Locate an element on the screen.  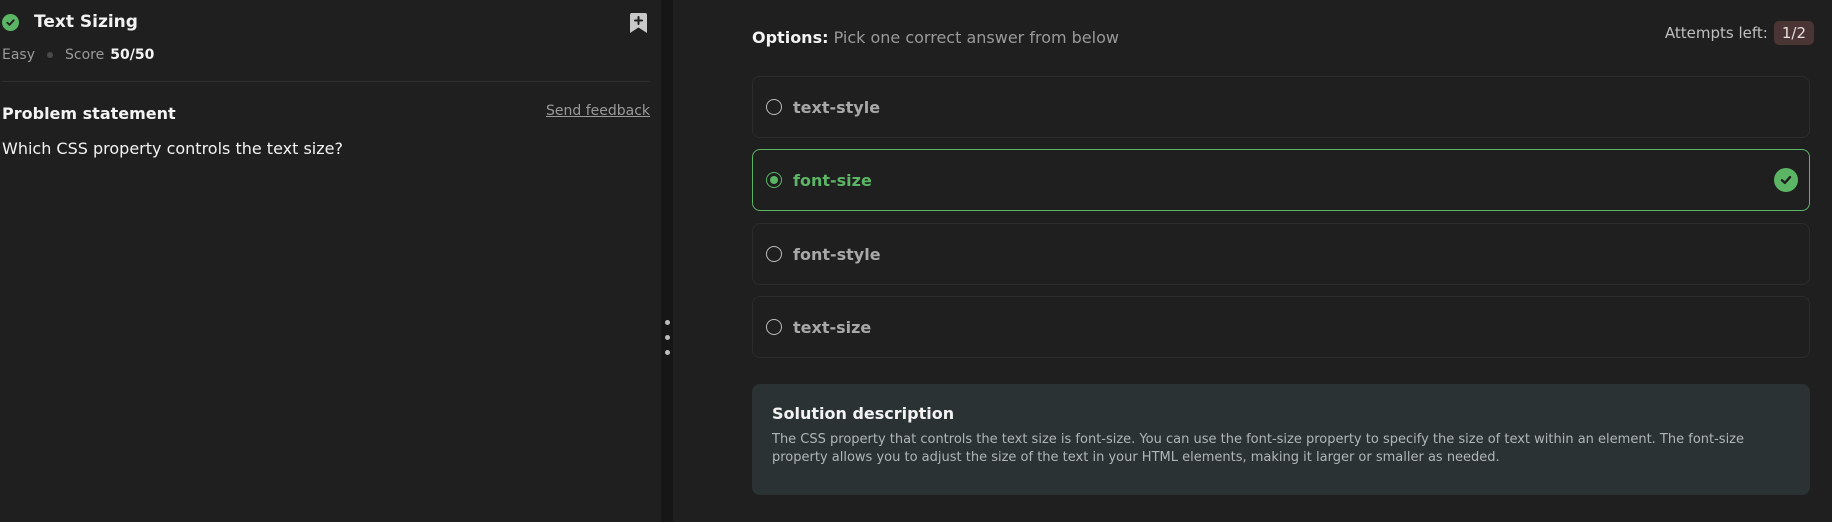
problem-title: Text Sizing is located at coordinates (86, 22).